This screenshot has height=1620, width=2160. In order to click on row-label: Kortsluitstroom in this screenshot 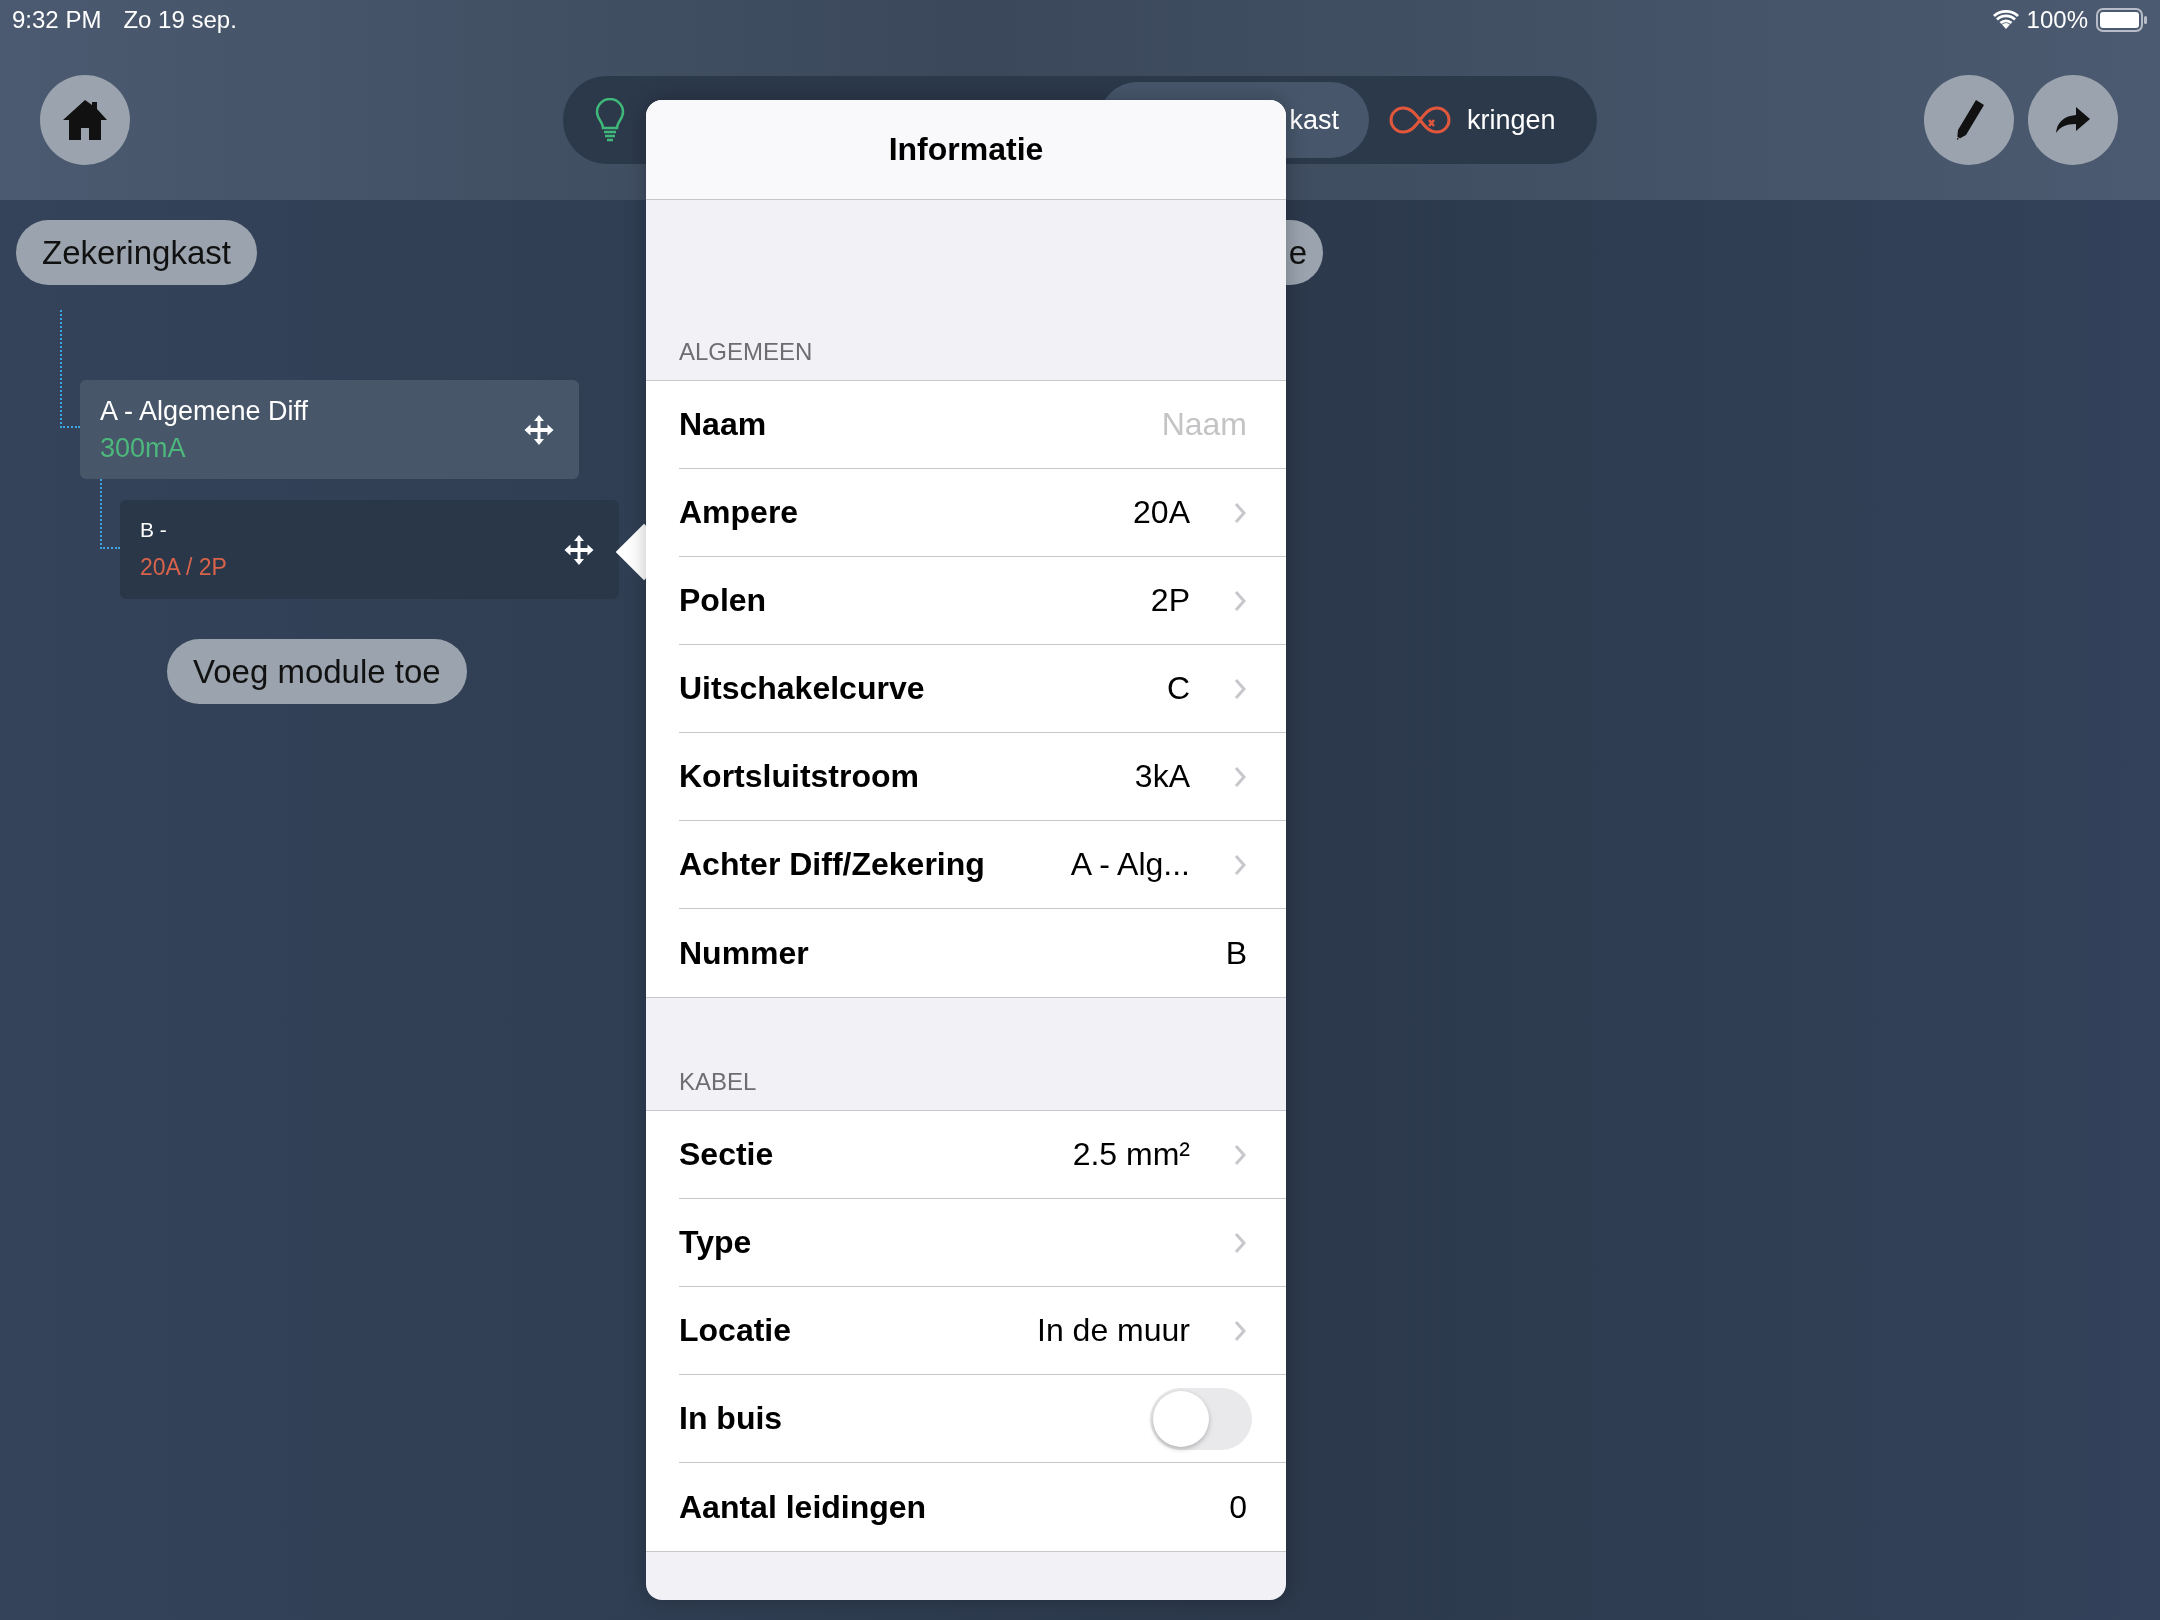, I will do `click(799, 776)`.